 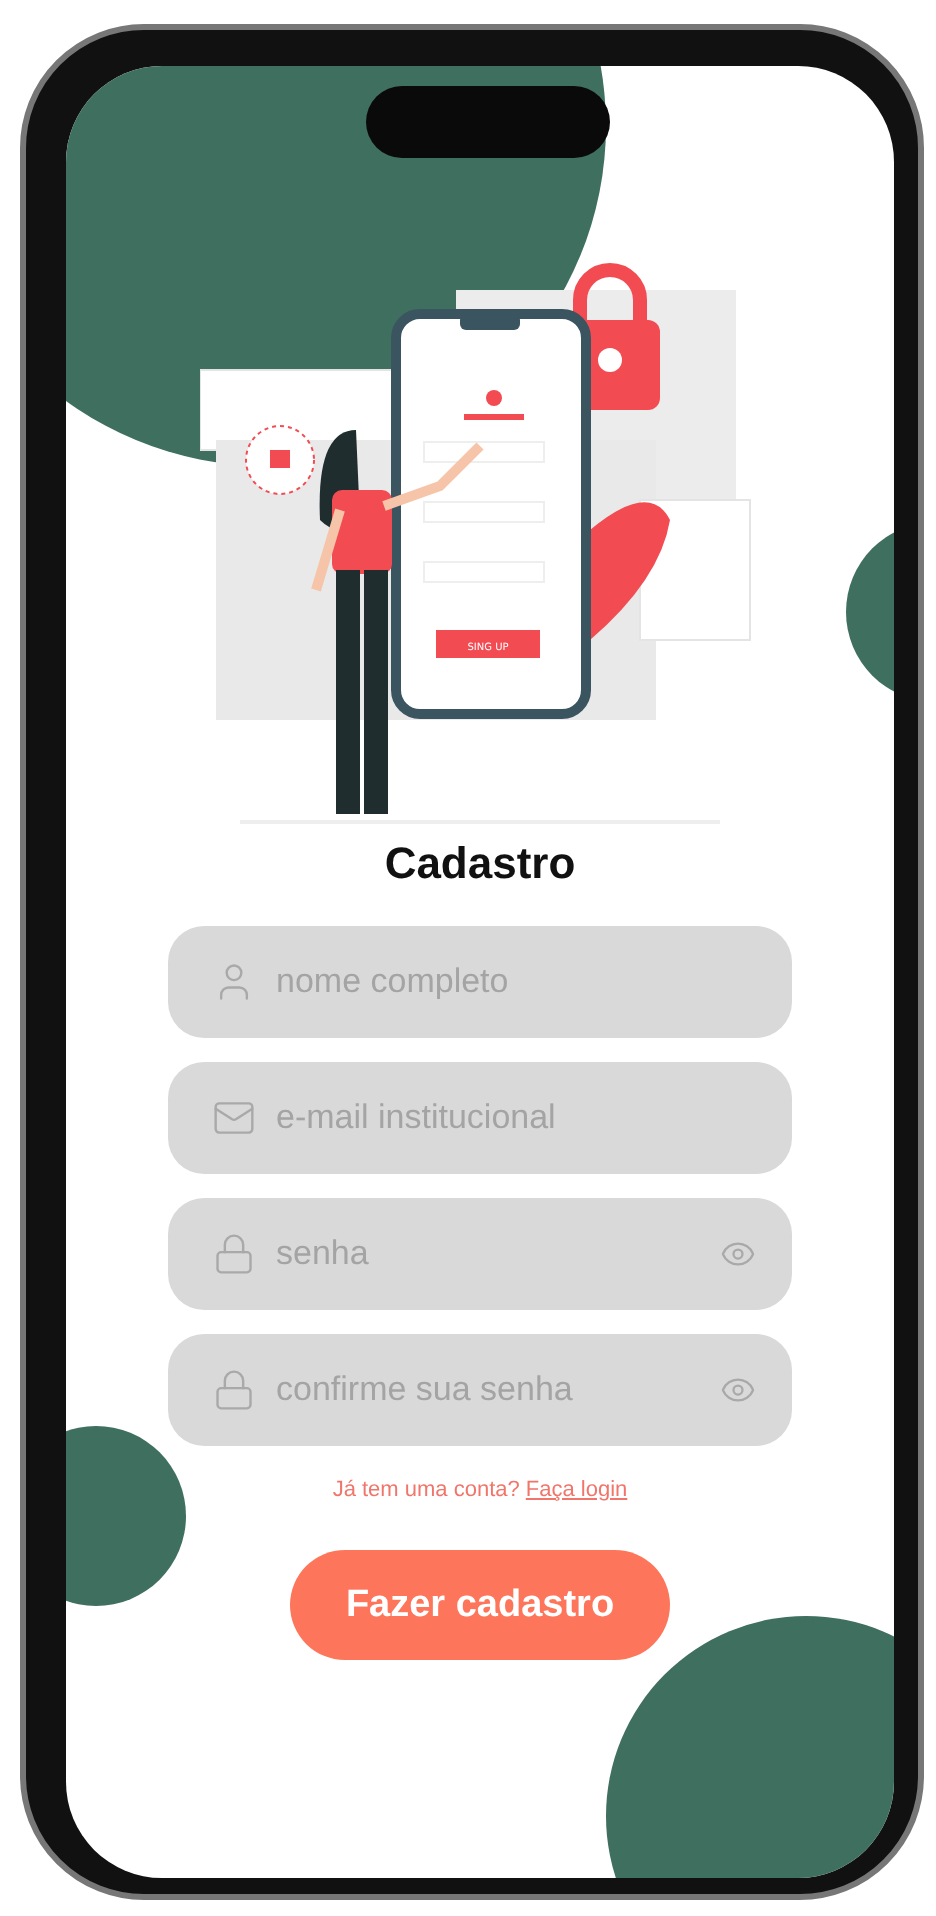 What do you see at coordinates (234, 1118) in the screenshot?
I see `mail-icon` at bounding box center [234, 1118].